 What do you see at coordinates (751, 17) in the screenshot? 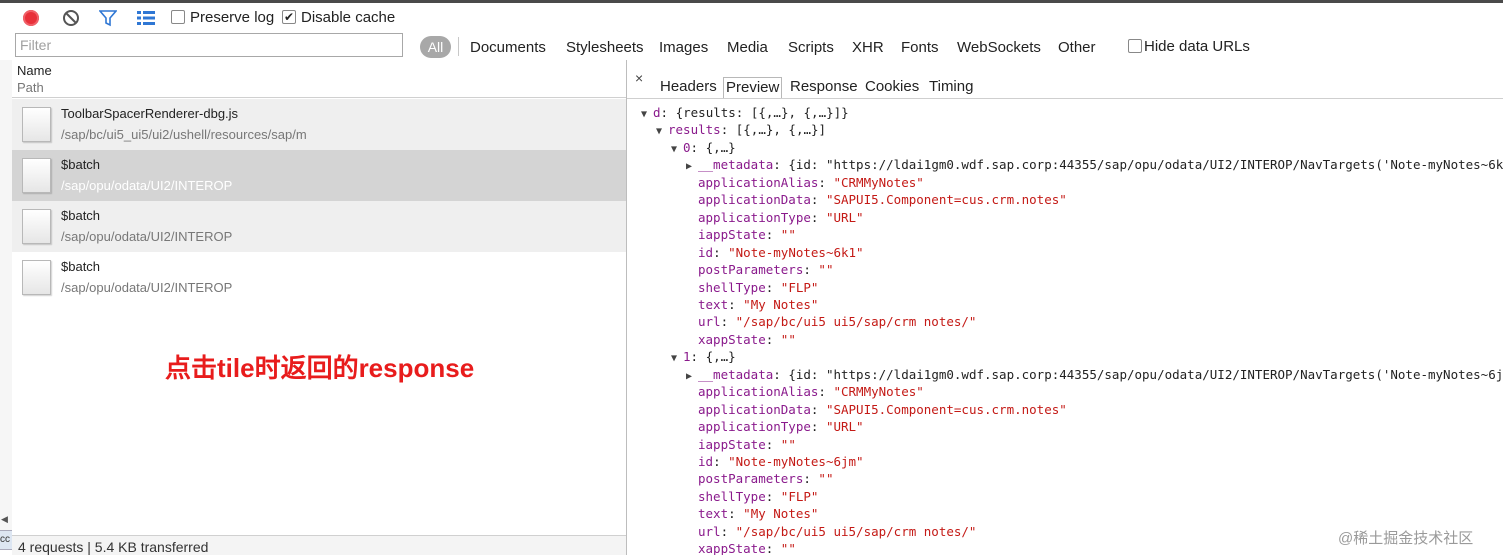
I see `network-toolbar: Preserve log ✔ Disable cache` at bounding box center [751, 17].